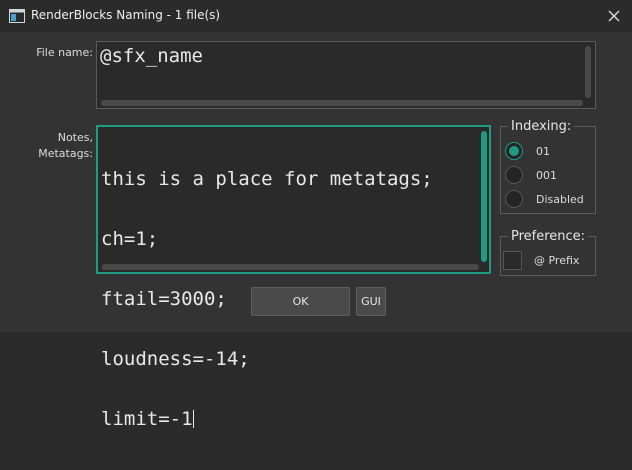  What do you see at coordinates (151, 56) in the screenshot?
I see `filename-value: @sfx_name` at bounding box center [151, 56].